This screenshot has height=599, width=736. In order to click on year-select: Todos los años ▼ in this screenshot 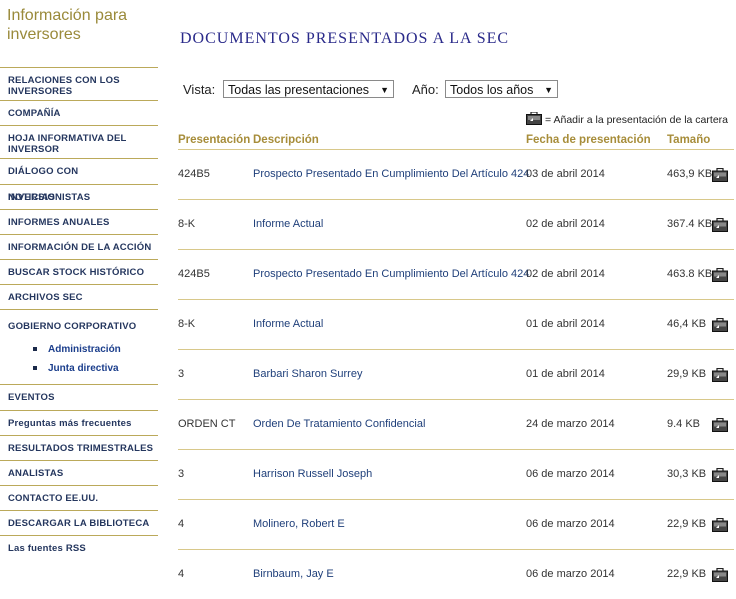, I will do `click(501, 89)`.